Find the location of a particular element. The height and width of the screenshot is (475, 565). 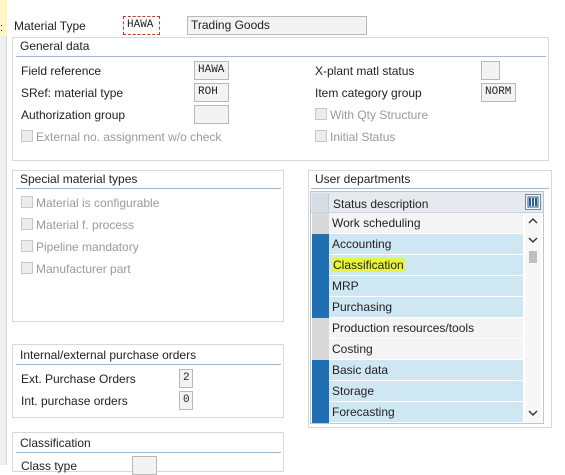

scroll-thumb is located at coordinates (533, 257).